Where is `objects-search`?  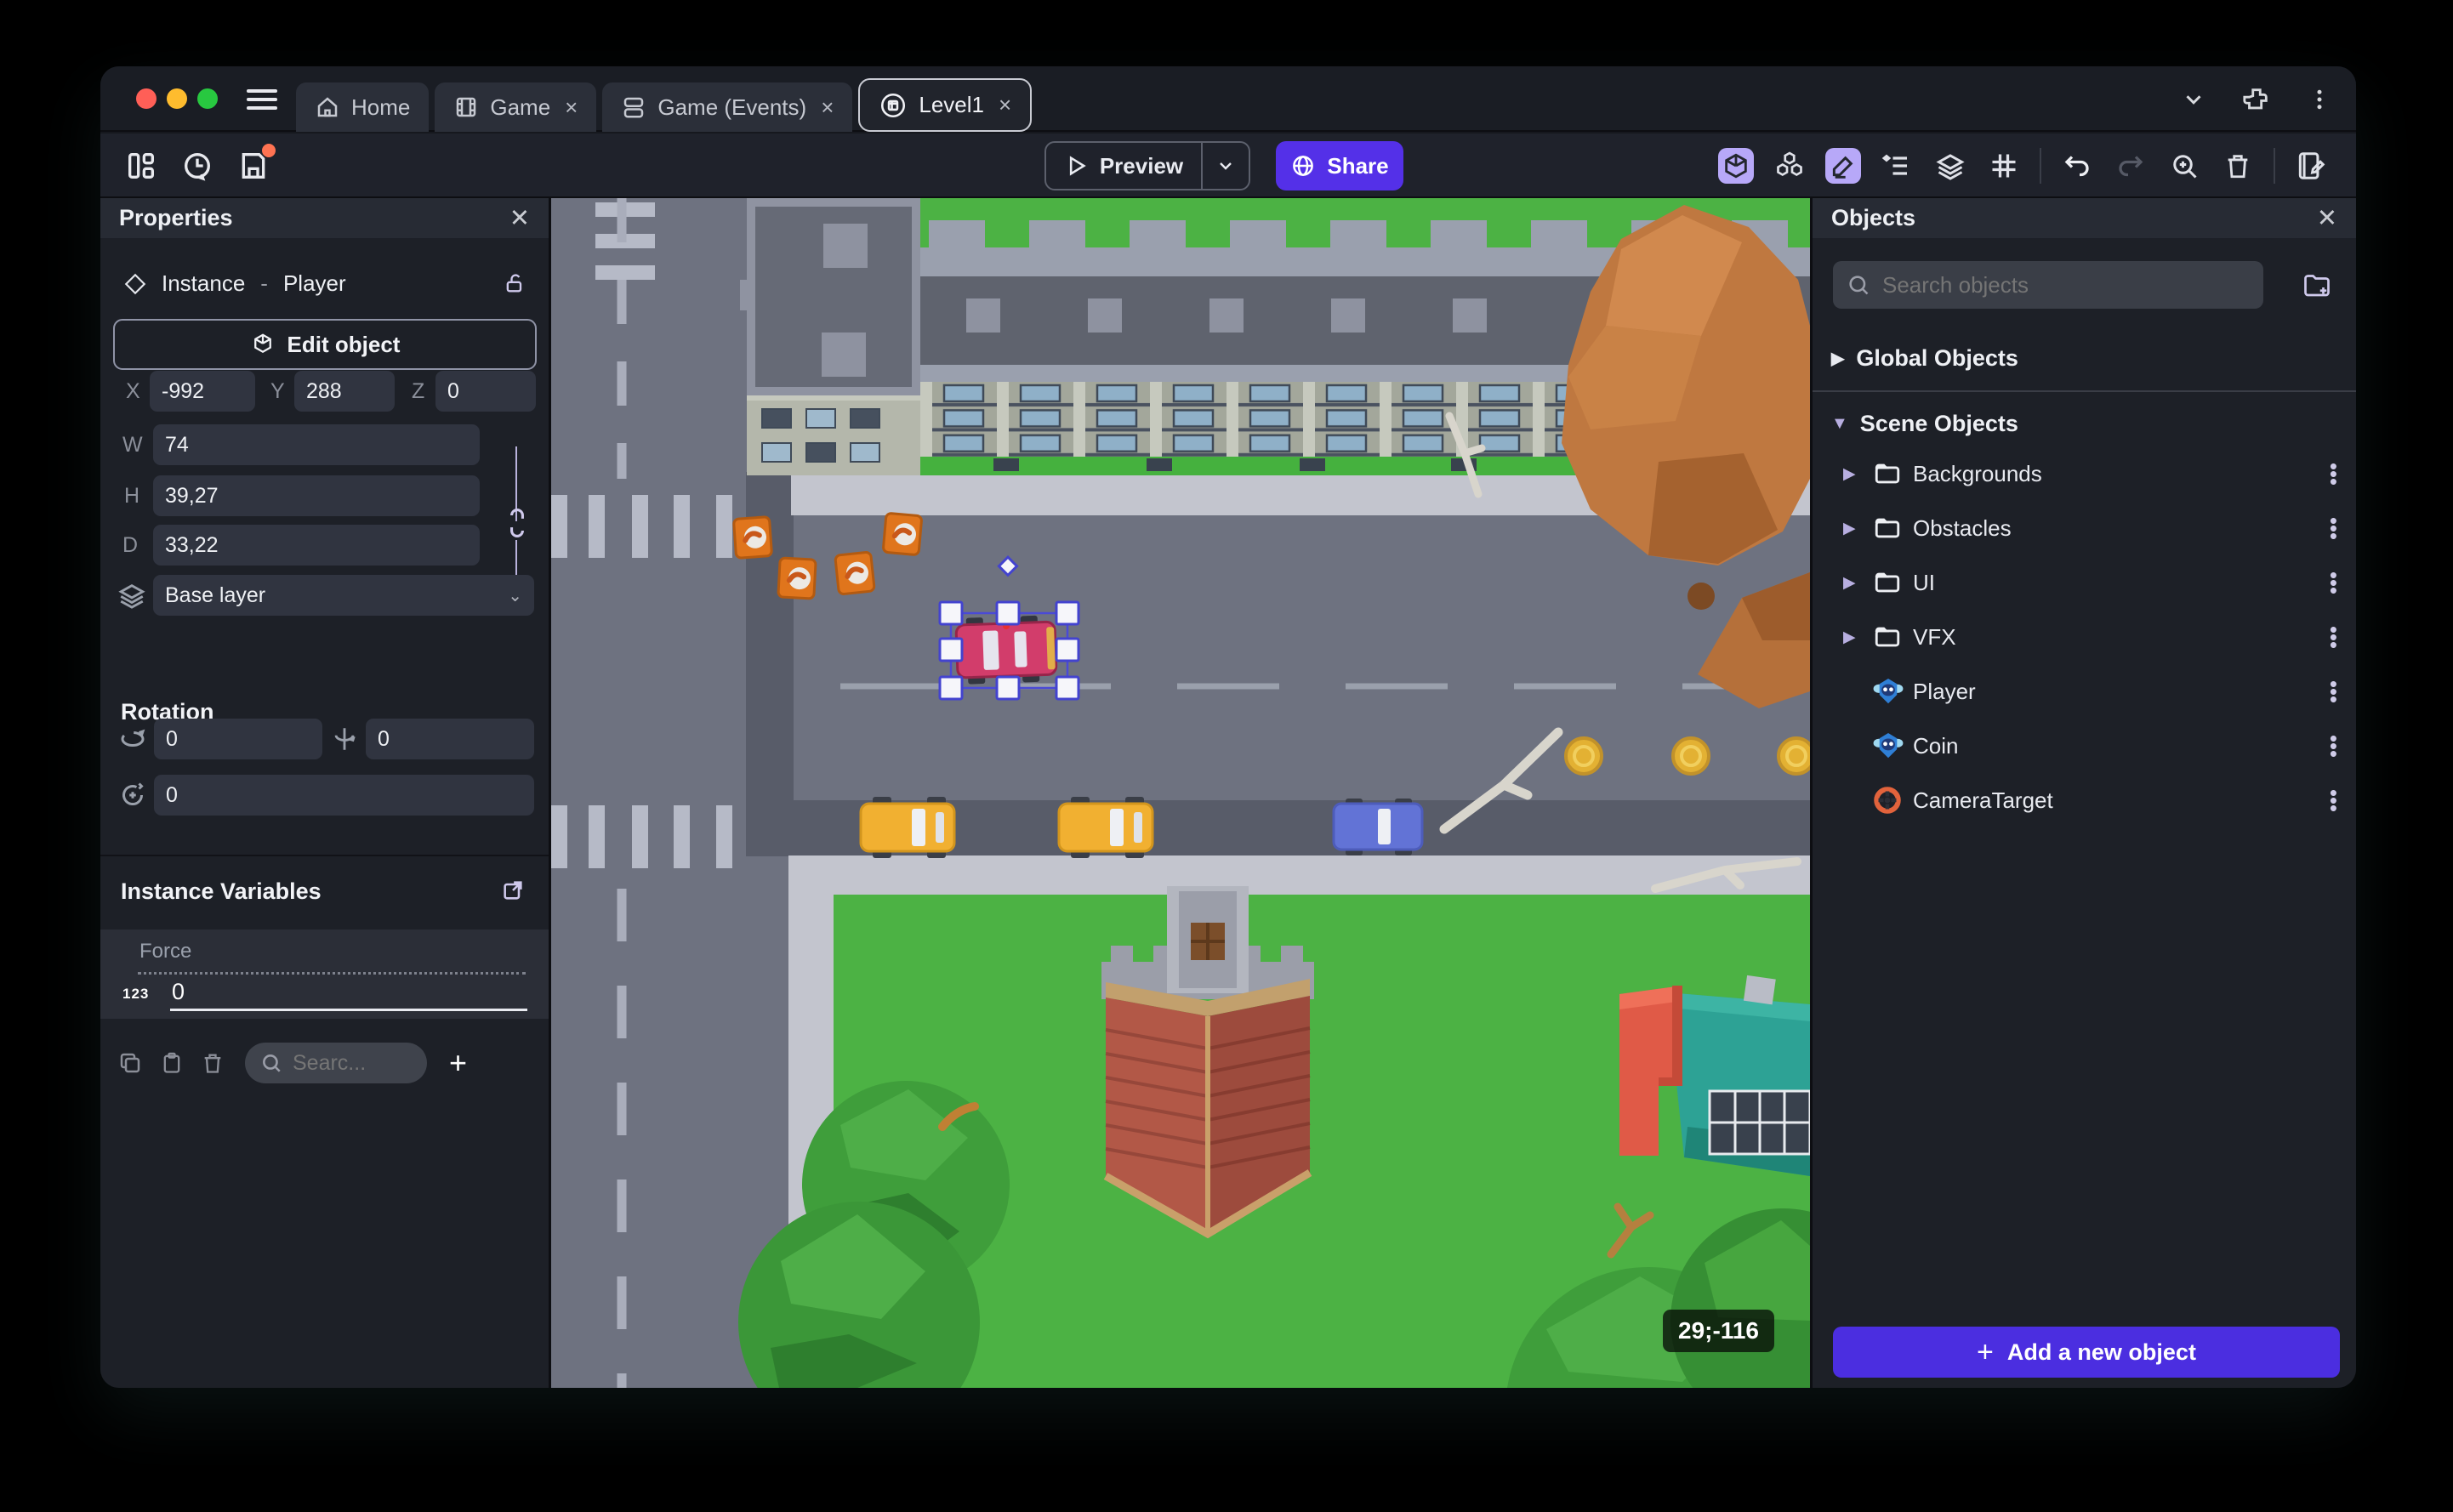 objects-search is located at coordinates (2048, 285).